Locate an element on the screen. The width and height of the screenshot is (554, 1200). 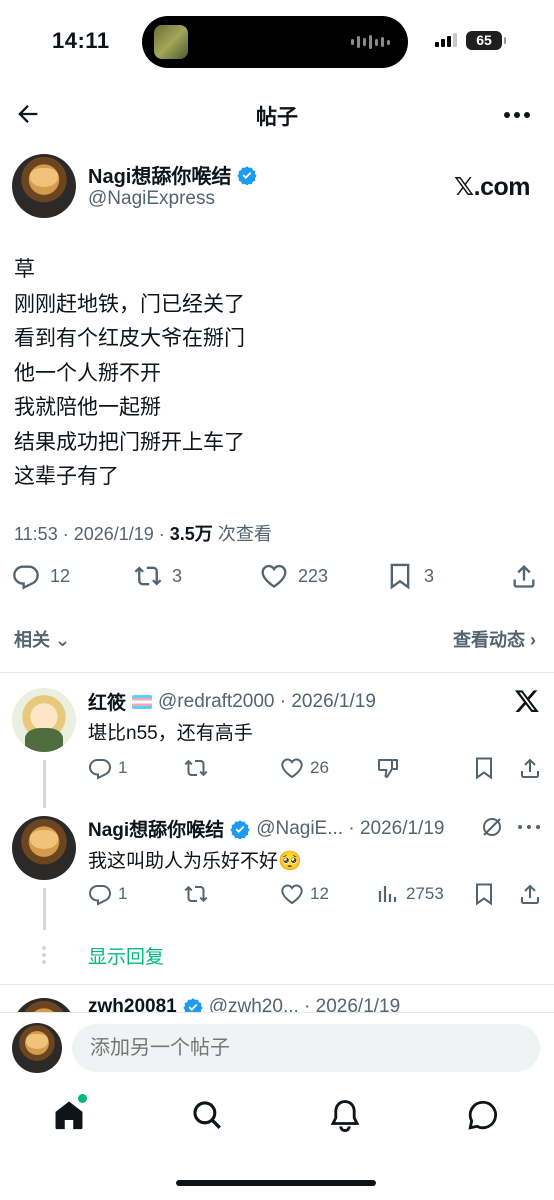
battery-indicator: 65 is located at coordinates (486, 40).